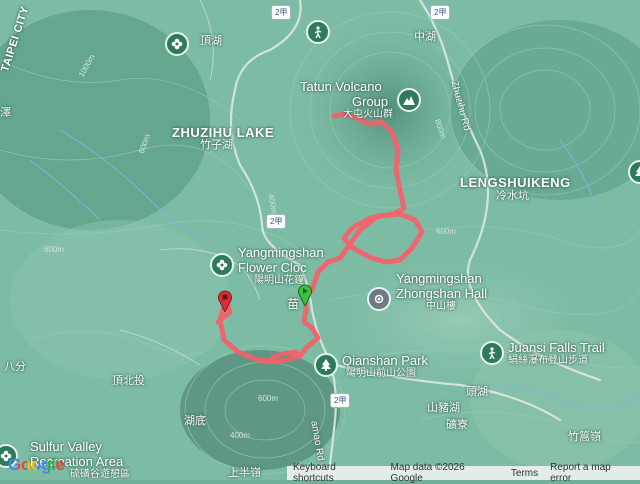  Describe the element at coordinates (548, 360) in the screenshot. I see `label-juansi-zh: 絹絲瀑布登山步道` at that location.